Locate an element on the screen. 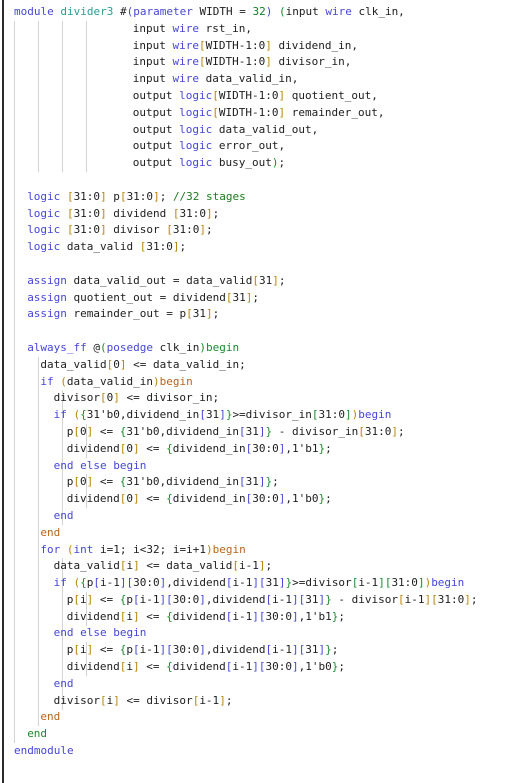  code-line: input wire[WIDTH-1:0] divisor_in, is located at coordinates (254, 62).